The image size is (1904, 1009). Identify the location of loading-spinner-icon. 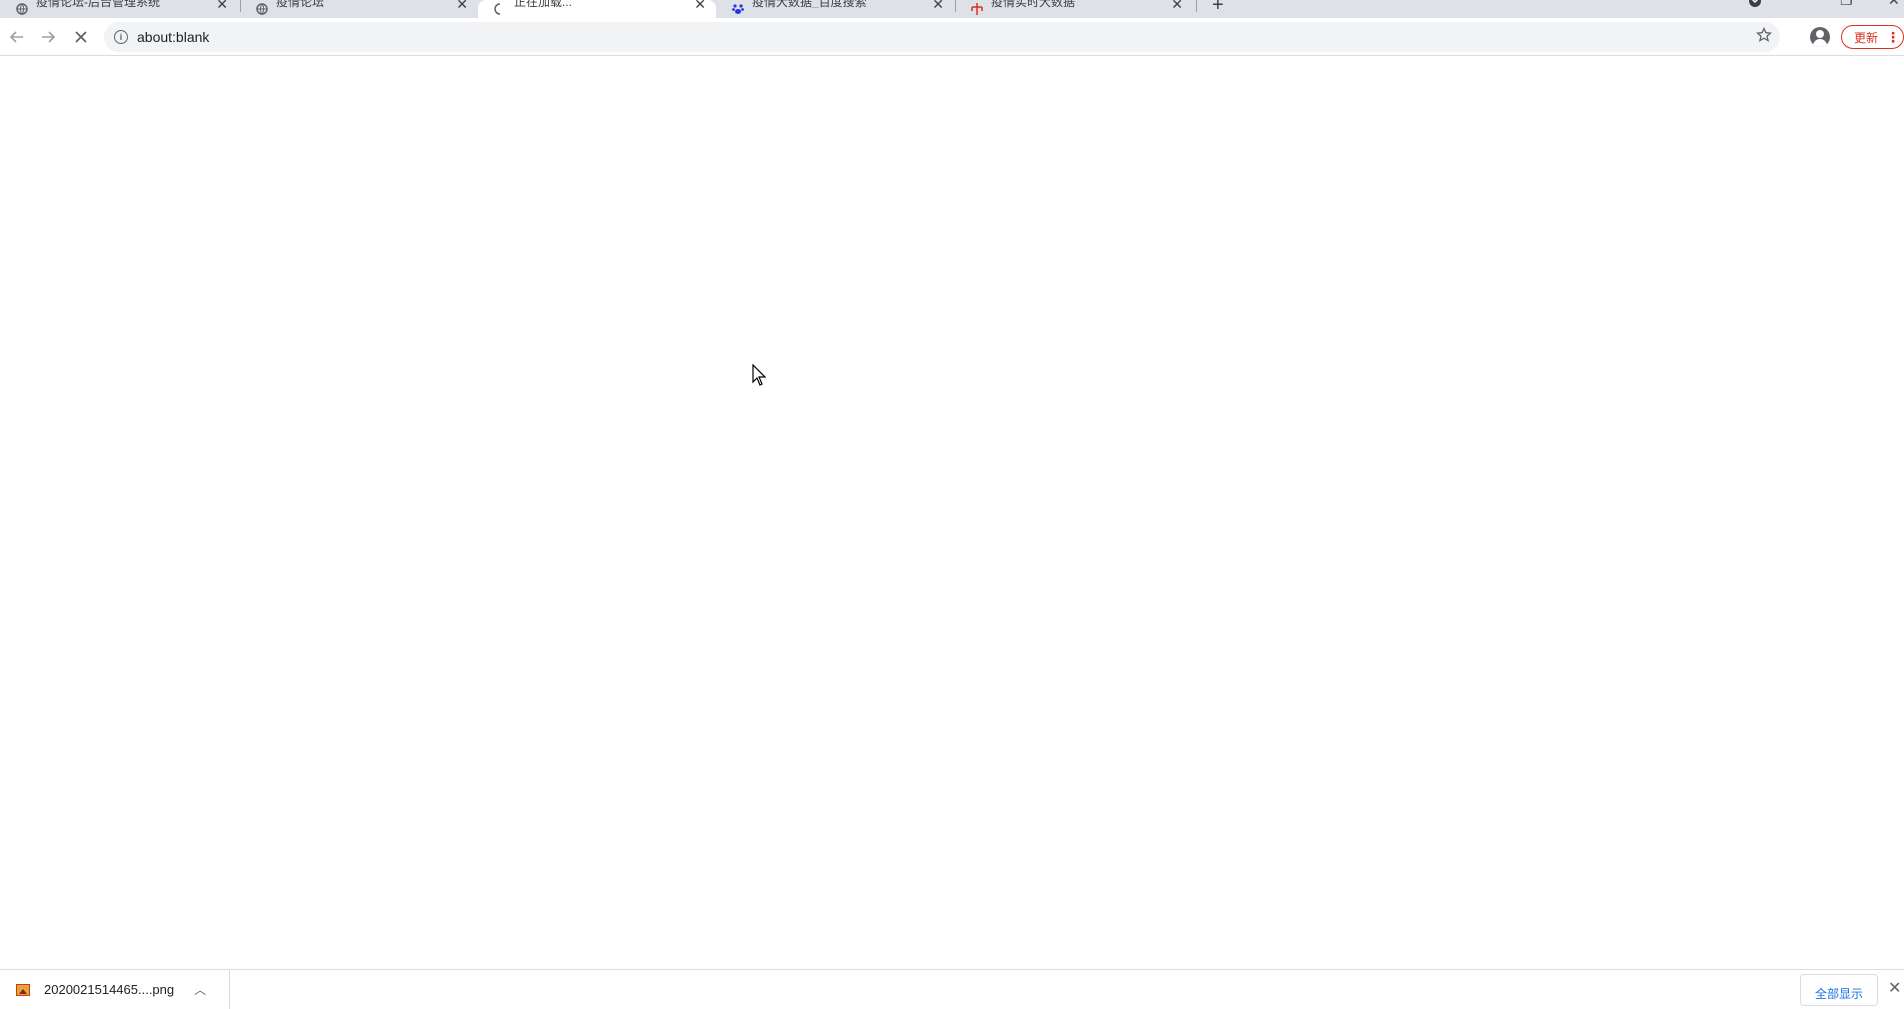
(500, 9).